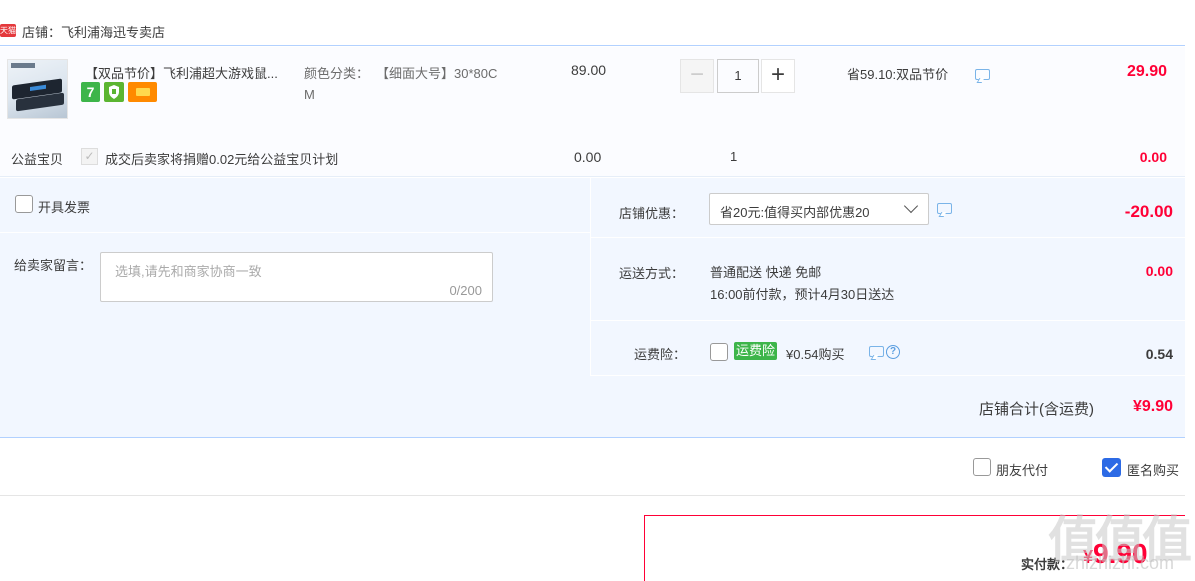 This screenshot has height=581, width=1195. I want to click on shipping-row: 运送方式： 普通配送 快递 免邮 16:00前付款，预计4月30日送达 0.00, so click(888, 280).